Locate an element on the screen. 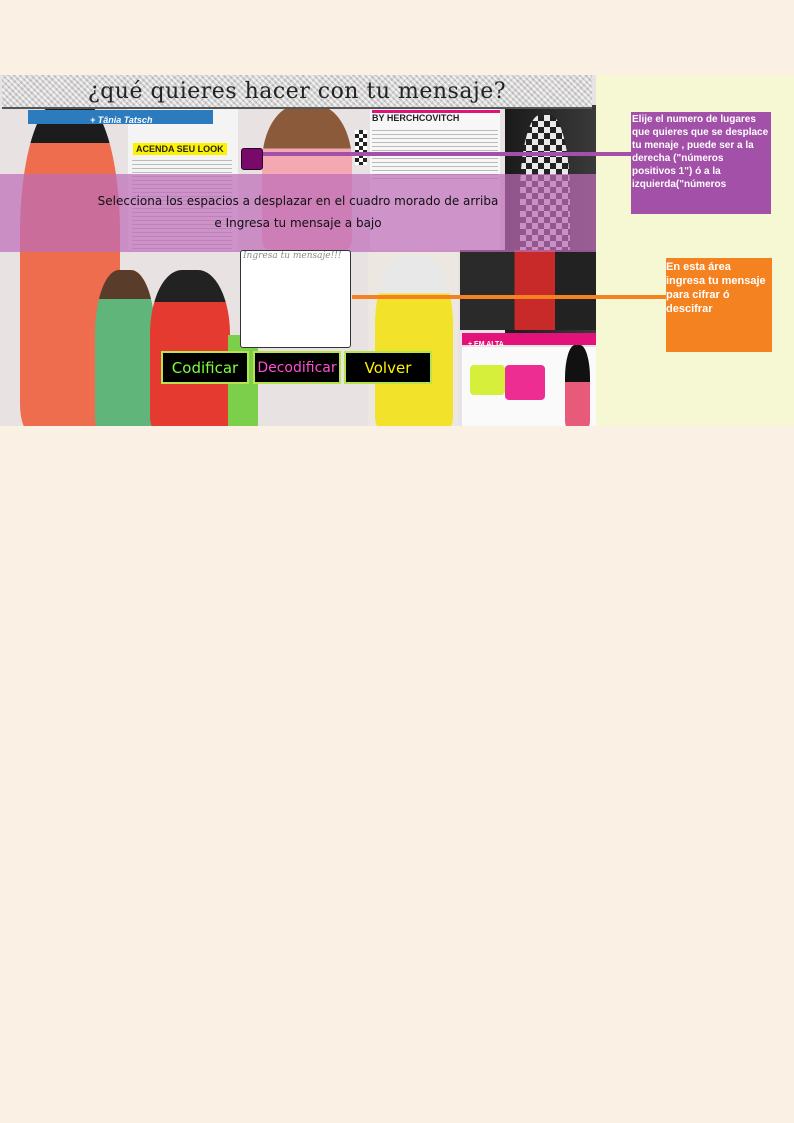 This screenshot has height=1123, width=794. shift-selector is located at coordinates (252, 159).